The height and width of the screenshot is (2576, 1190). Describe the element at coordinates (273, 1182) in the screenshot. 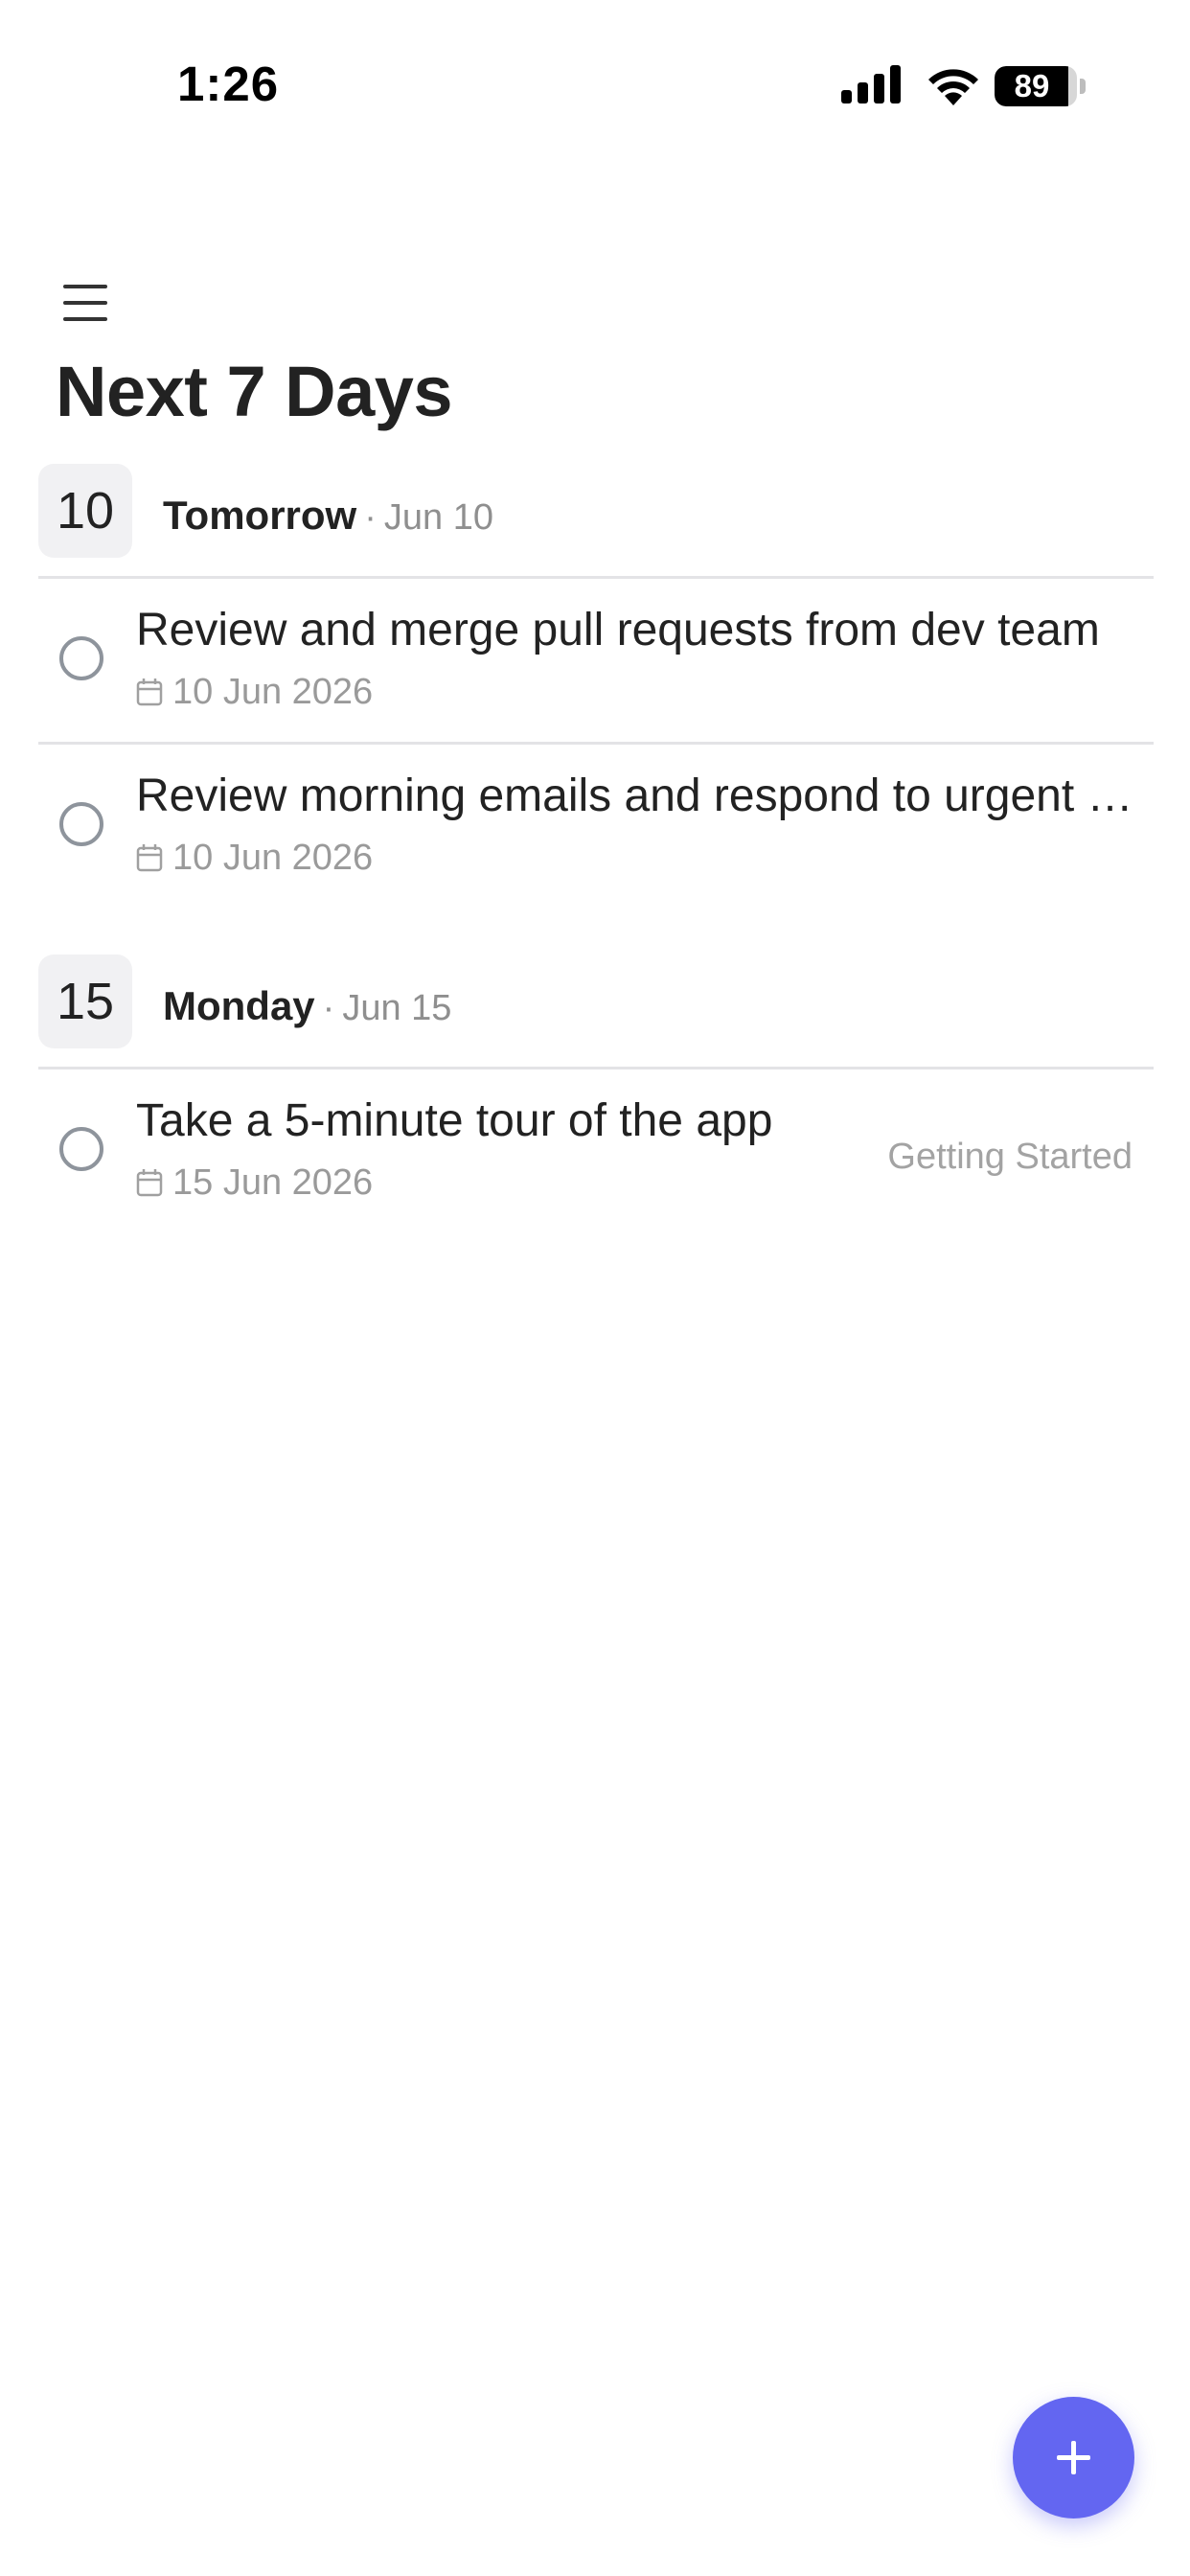

I see `task-due-date: 15 Jun 2026` at that location.